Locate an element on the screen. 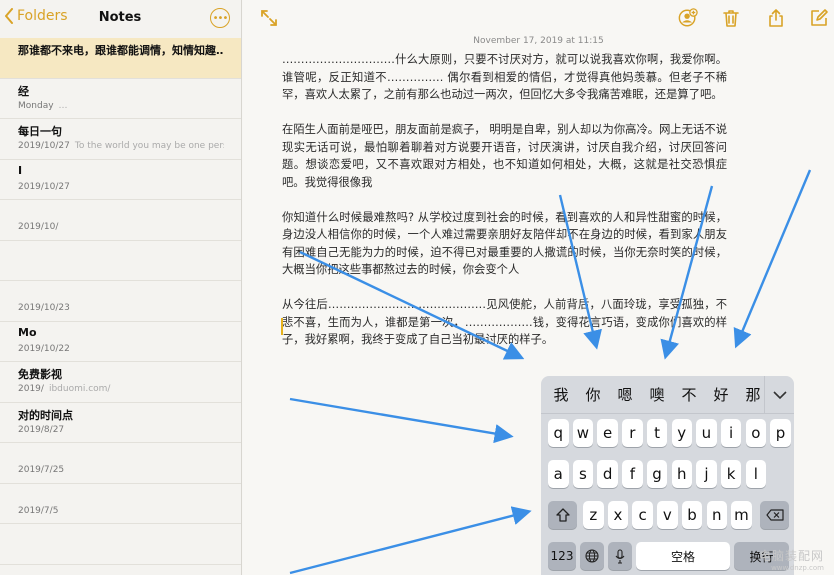  key-q: q is located at coordinates (558, 433).